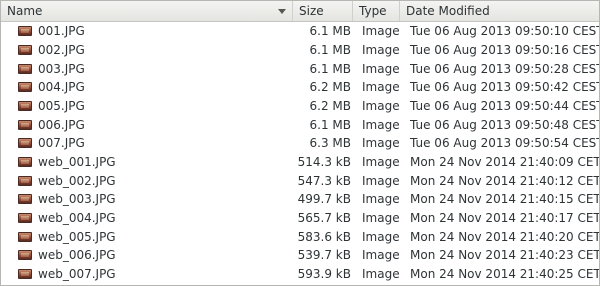 This screenshot has height=286, width=600. Describe the element at coordinates (61, 125) in the screenshot. I see `file-name: 006.JPG` at that location.